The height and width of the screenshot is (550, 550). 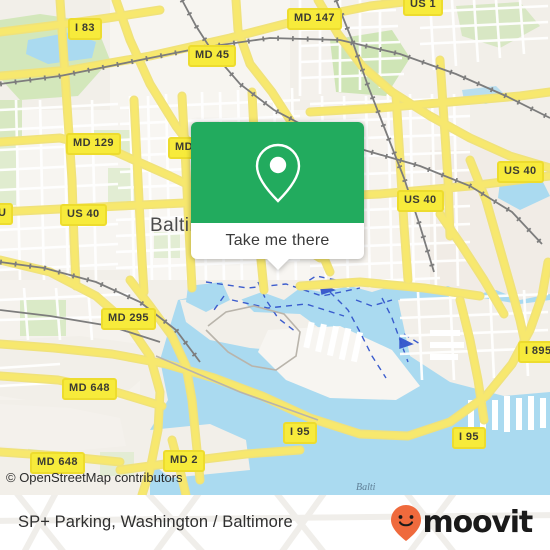 I want to click on shield-us-partial: U, so click(x=7, y=214).